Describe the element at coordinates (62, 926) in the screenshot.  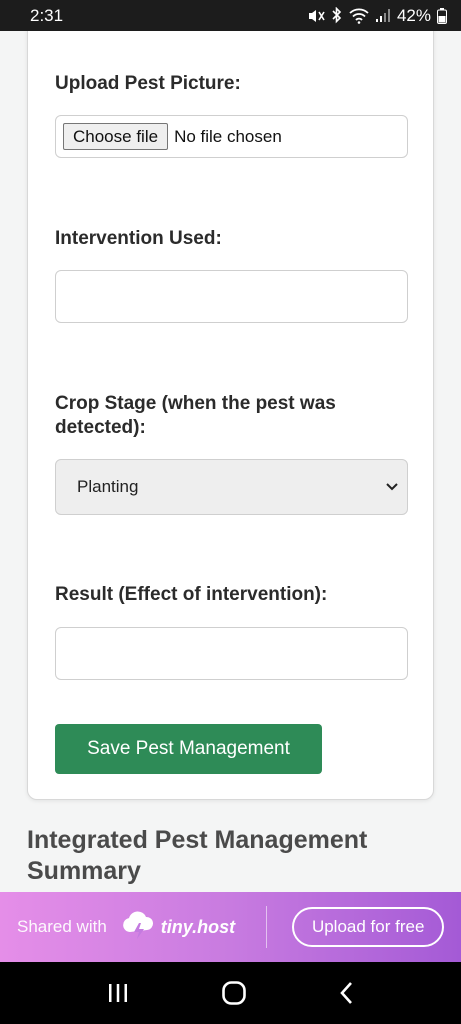
I see `shared-label: Shared with` at that location.